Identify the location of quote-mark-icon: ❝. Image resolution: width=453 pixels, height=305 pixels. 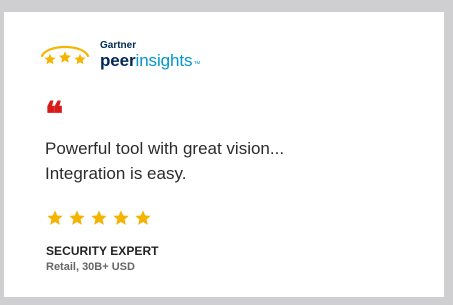
(54, 115).